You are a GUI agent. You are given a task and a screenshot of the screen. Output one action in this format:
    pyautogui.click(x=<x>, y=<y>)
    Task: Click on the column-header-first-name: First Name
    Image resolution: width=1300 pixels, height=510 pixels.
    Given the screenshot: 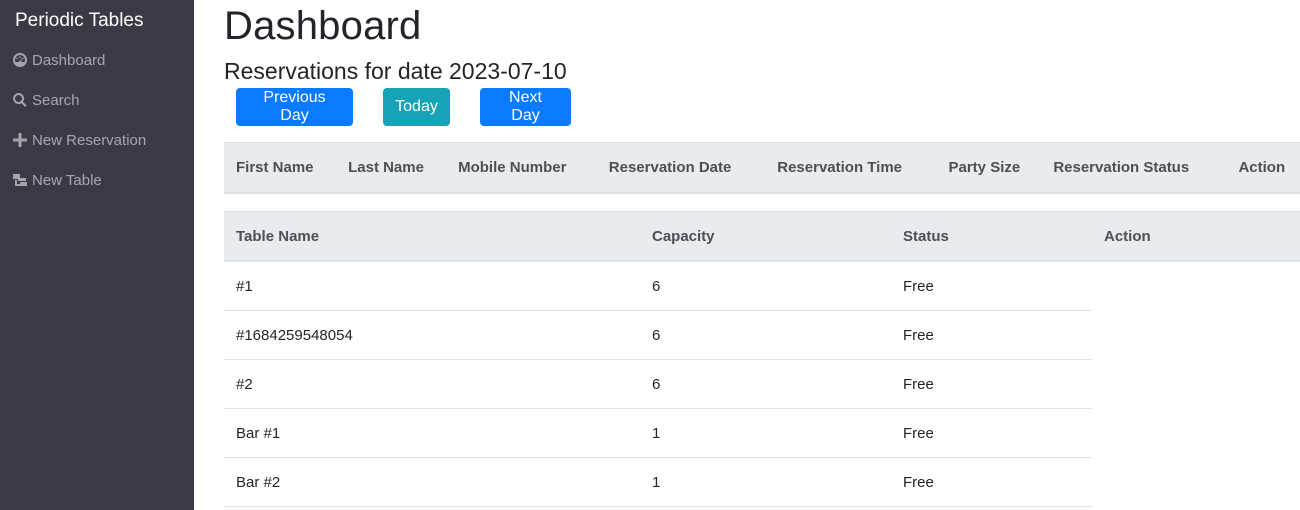 What is the action you would take?
    pyautogui.click(x=280, y=168)
    